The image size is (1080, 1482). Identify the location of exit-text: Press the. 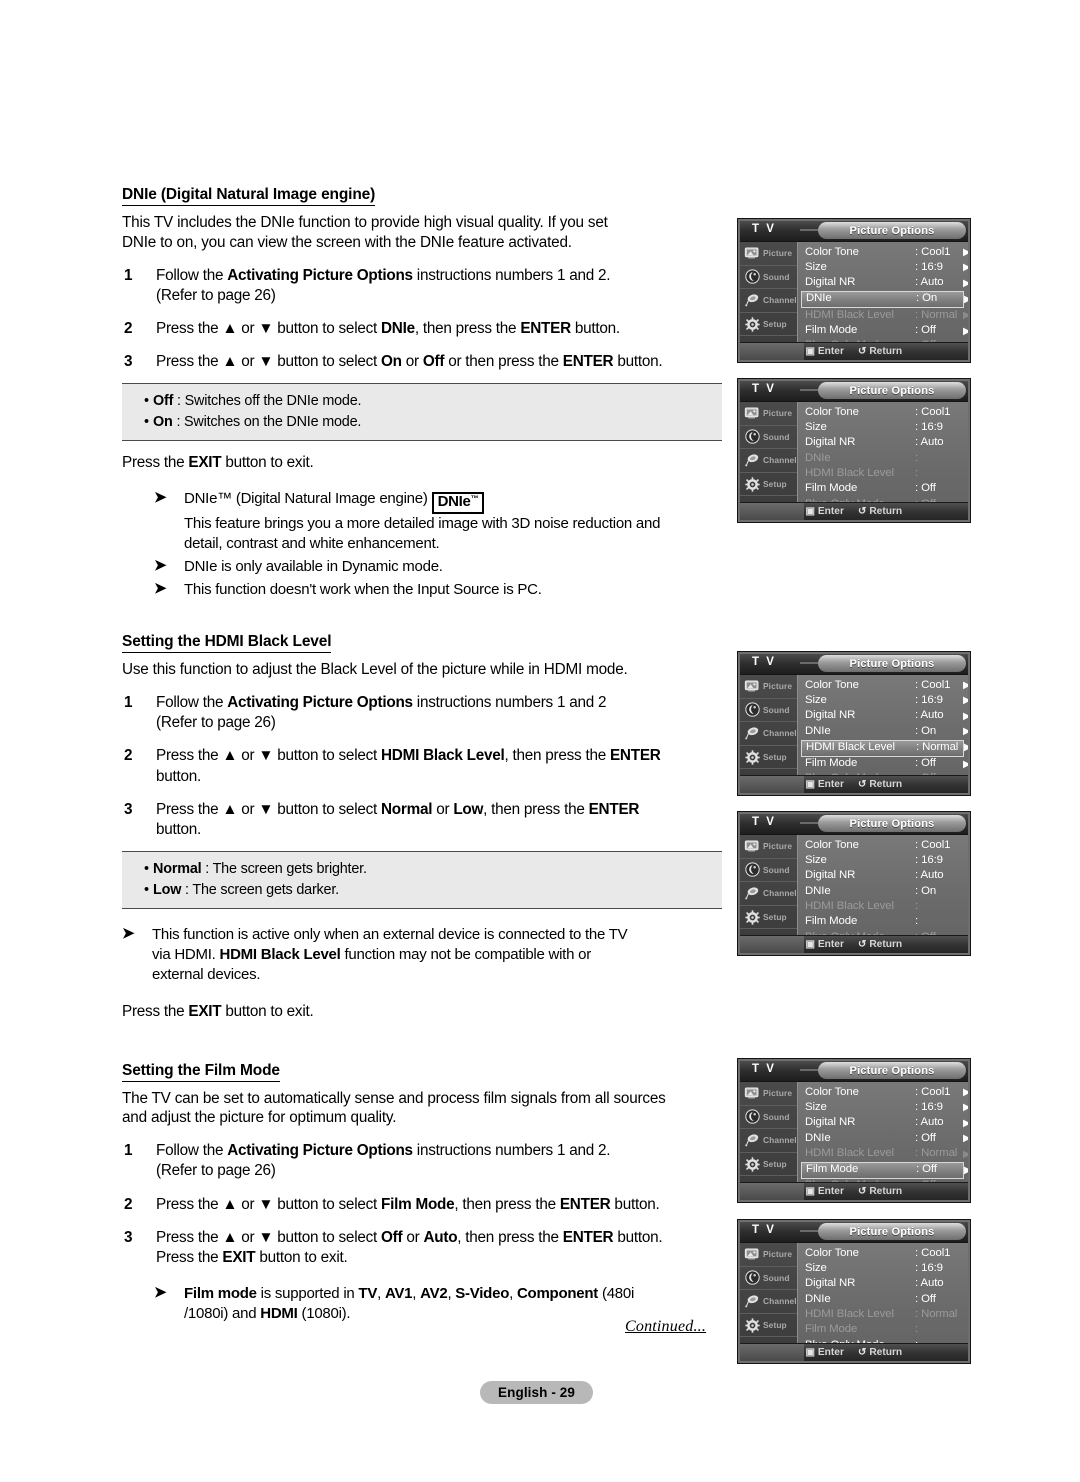
(155, 463).